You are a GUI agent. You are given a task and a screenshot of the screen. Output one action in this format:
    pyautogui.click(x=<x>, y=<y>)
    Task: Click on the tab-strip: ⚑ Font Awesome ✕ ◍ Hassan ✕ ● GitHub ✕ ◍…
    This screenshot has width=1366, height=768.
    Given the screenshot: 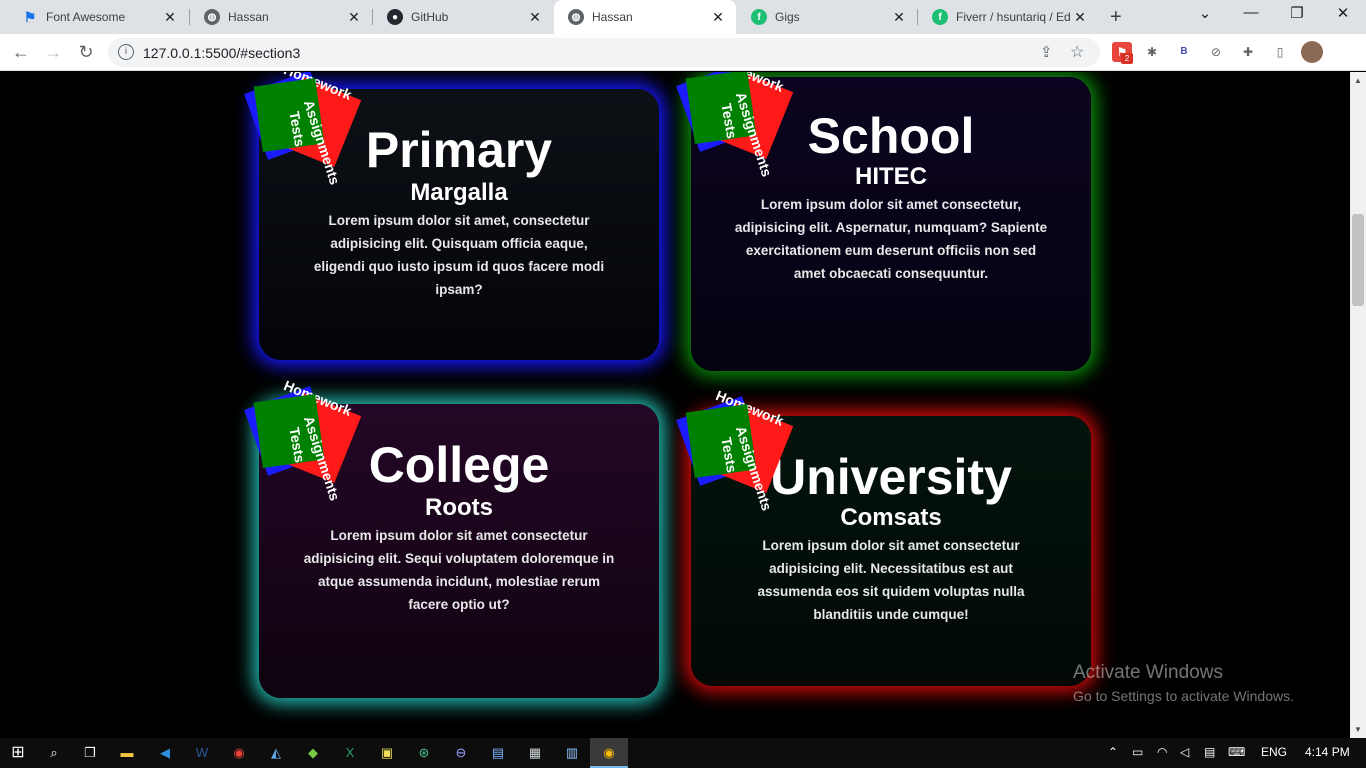 What is the action you would take?
    pyautogui.click(x=683, y=17)
    